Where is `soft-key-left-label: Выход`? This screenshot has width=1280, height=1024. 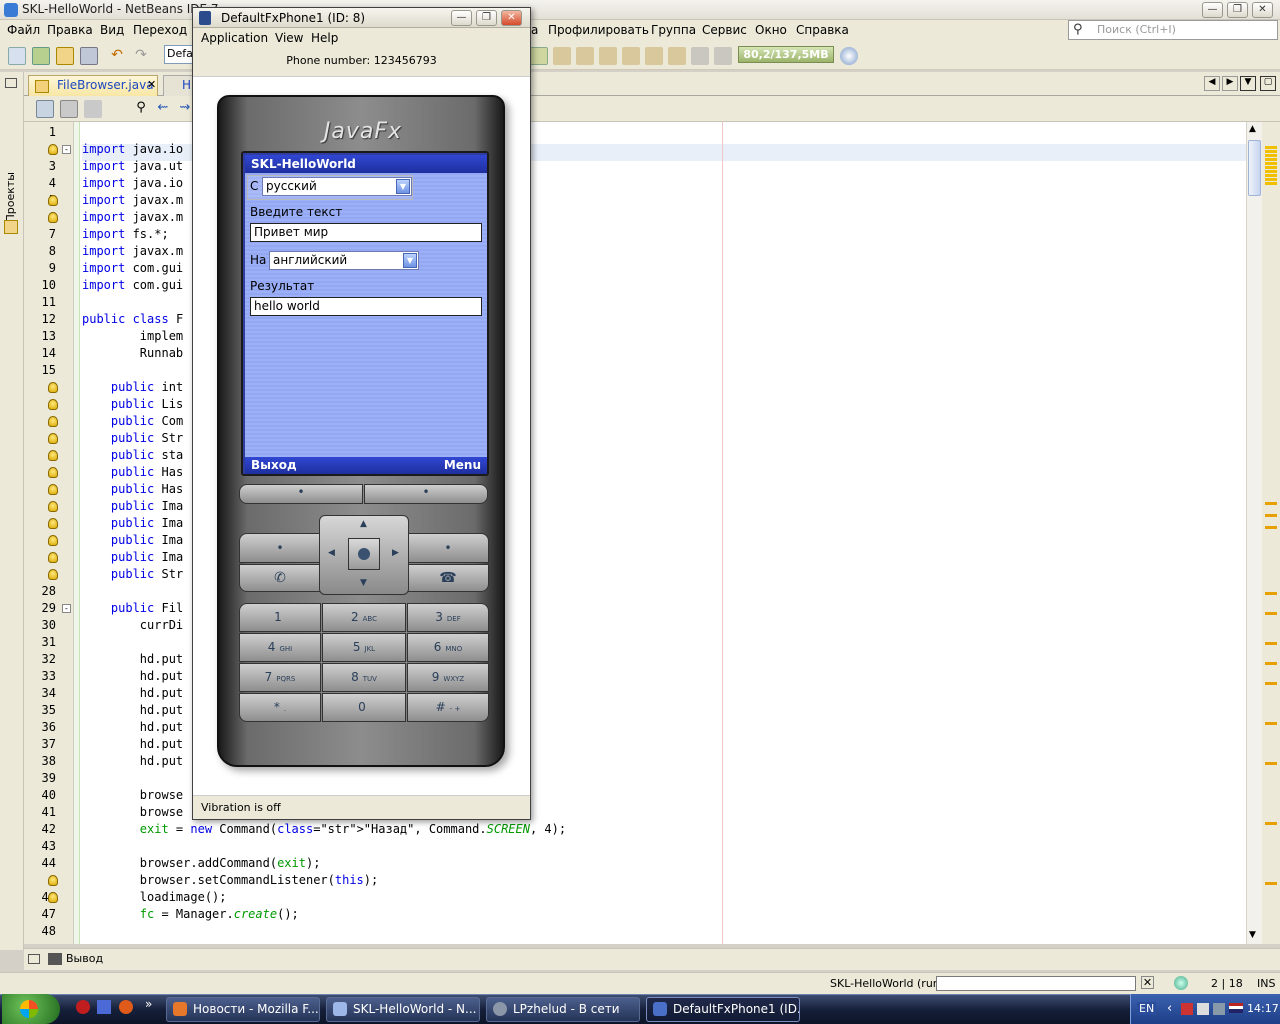 soft-key-left-label: Выход is located at coordinates (274, 465).